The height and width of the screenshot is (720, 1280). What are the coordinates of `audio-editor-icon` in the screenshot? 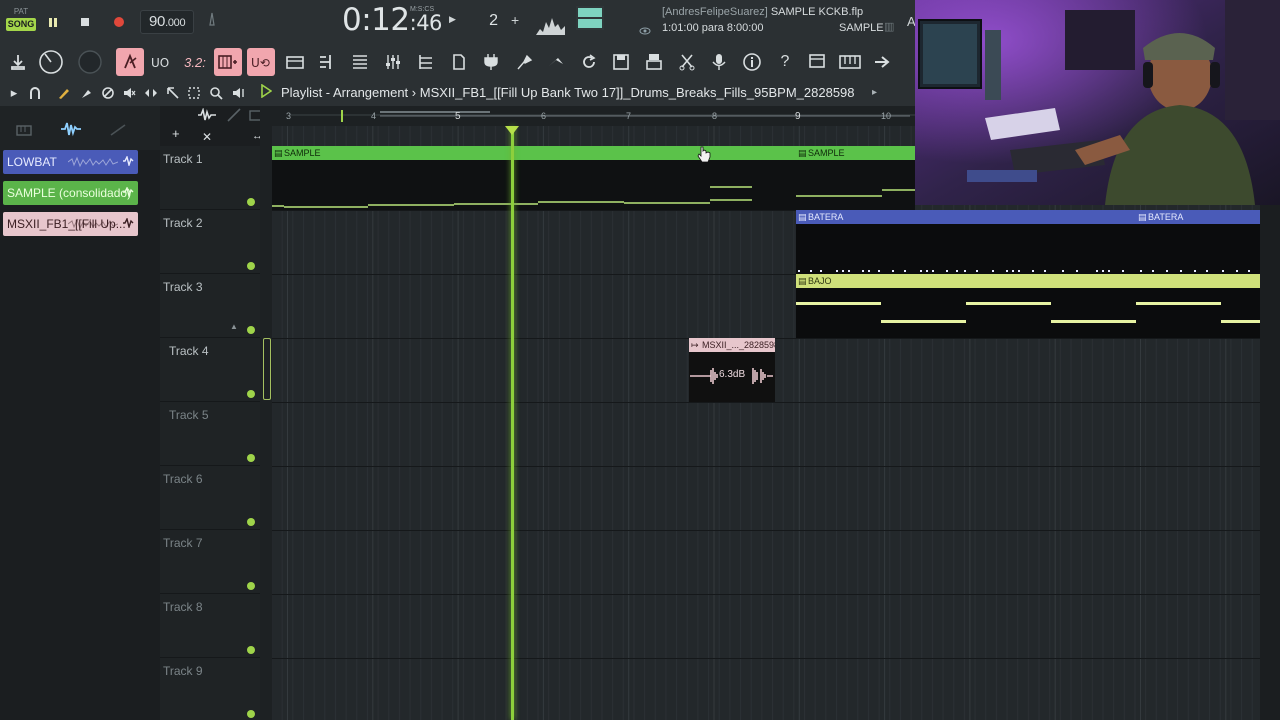 It's located at (556, 62).